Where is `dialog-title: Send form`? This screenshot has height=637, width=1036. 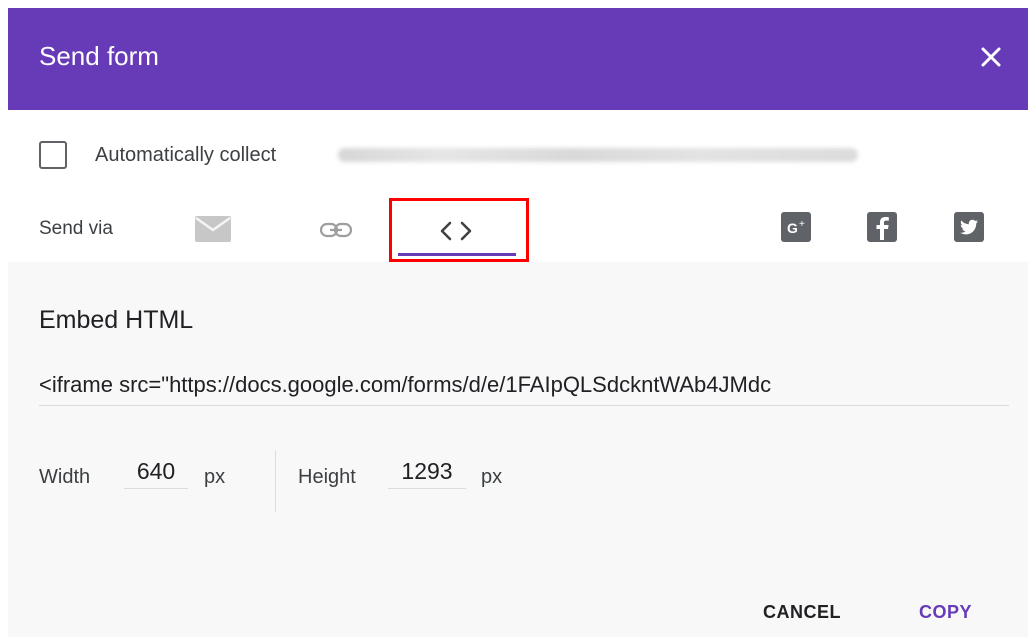
dialog-title: Send form is located at coordinates (99, 56).